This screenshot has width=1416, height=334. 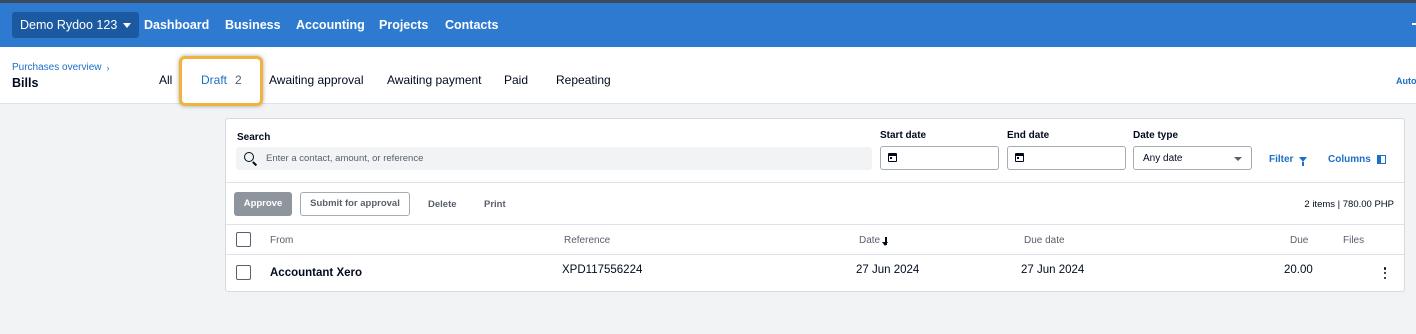 What do you see at coordinates (939, 158) in the screenshot?
I see `start-date-input` at bounding box center [939, 158].